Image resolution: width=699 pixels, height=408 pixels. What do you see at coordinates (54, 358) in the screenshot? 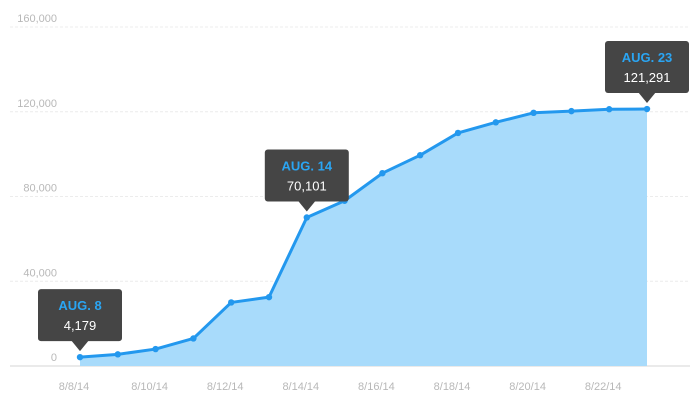
I see `y-tick-label: 0` at bounding box center [54, 358].